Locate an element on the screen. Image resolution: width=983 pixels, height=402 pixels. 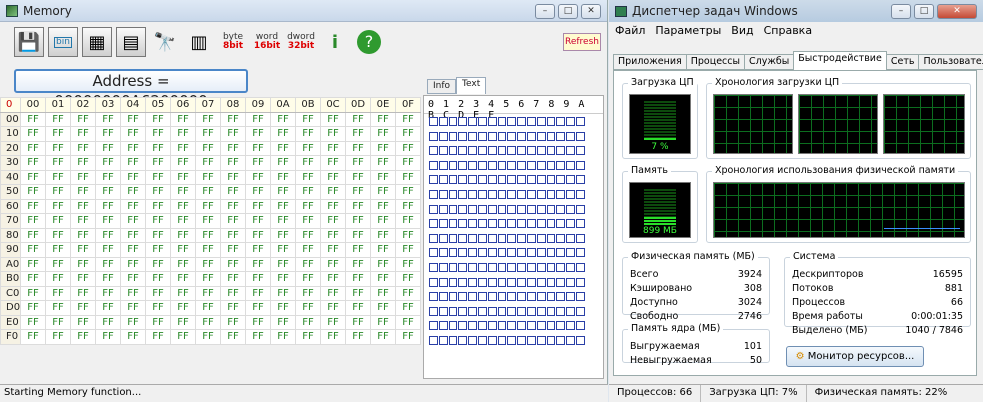
menu-file: Файл is located at coordinates (630, 31).